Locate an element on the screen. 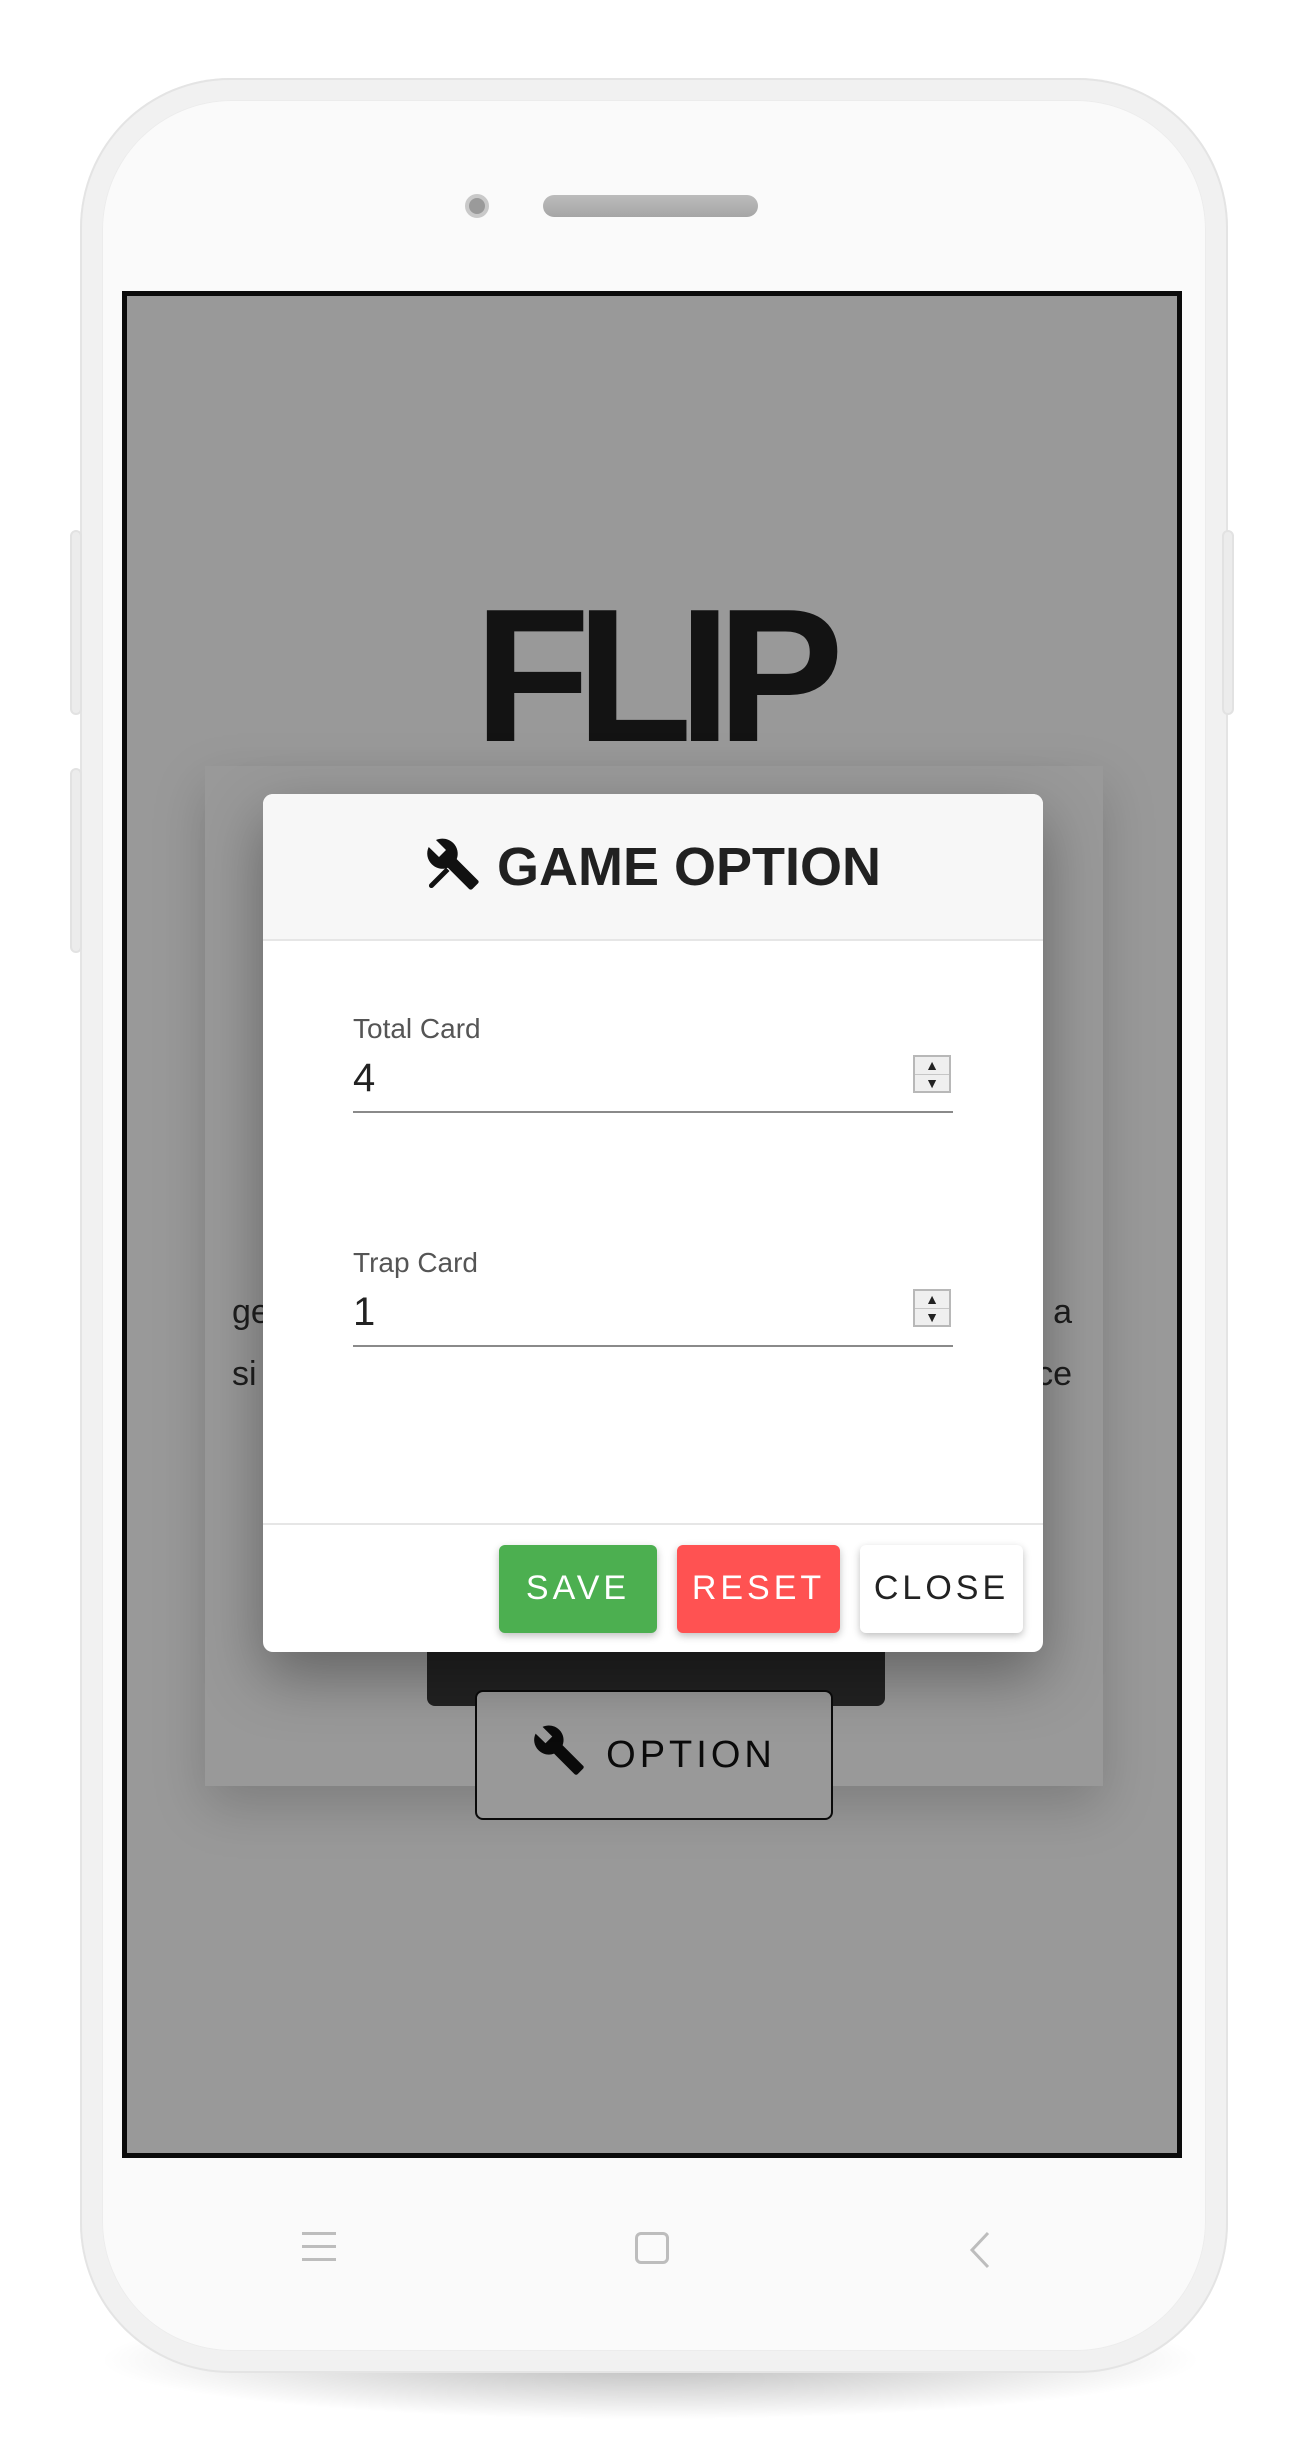  trap-card-input-row: ▲ ▼ is located at coordinates (653, 1313).